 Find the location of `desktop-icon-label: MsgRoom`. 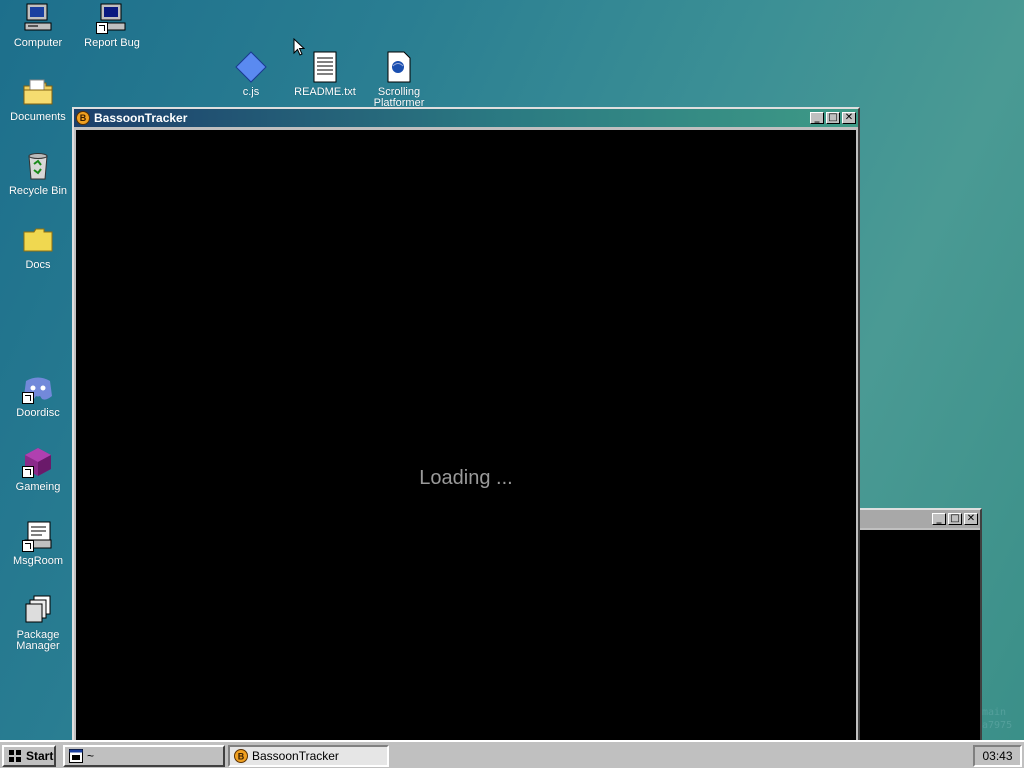

desktop-icon-label: MsgRoom is located at coordinates (38, 561).